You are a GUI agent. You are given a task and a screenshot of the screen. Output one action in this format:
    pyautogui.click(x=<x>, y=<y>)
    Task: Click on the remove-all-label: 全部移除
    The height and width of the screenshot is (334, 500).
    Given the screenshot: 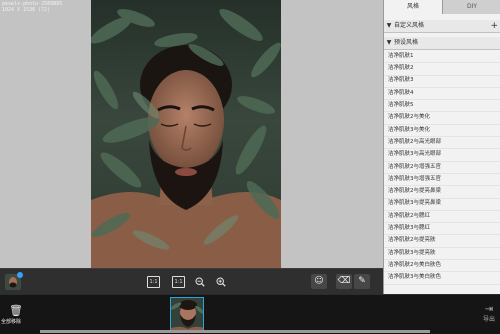 What is the action you would take?
    pyautogui.click(x=11, y=322)
    